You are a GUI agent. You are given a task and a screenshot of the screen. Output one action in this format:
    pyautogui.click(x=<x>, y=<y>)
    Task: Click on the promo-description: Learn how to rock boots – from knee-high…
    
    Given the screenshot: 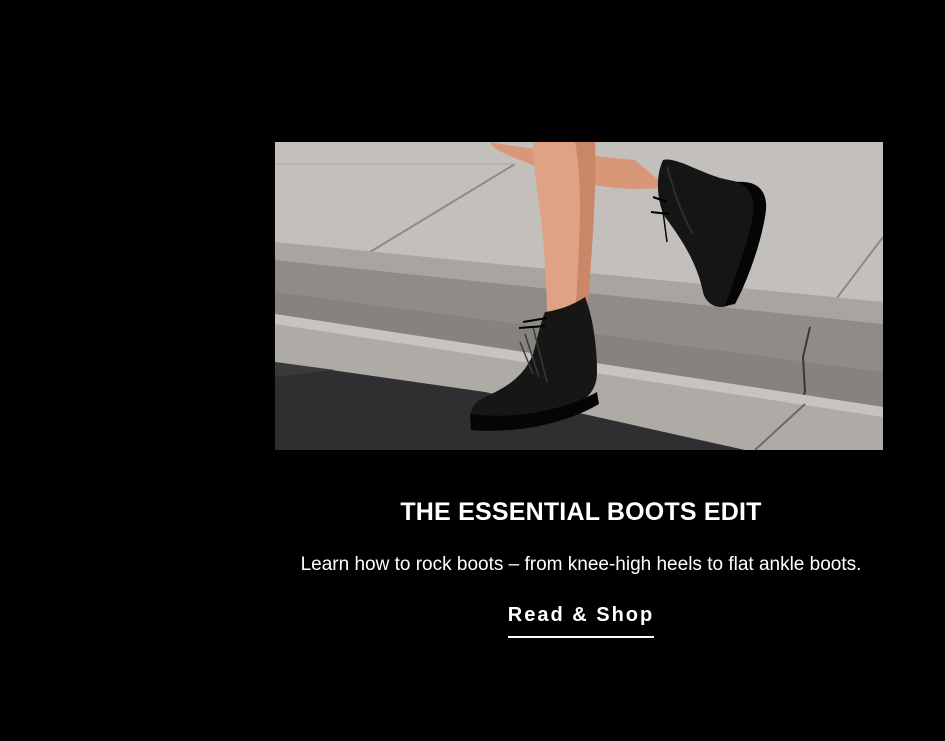 What is the action you would take?
    pyautogui.click(x=581, y=564)
    